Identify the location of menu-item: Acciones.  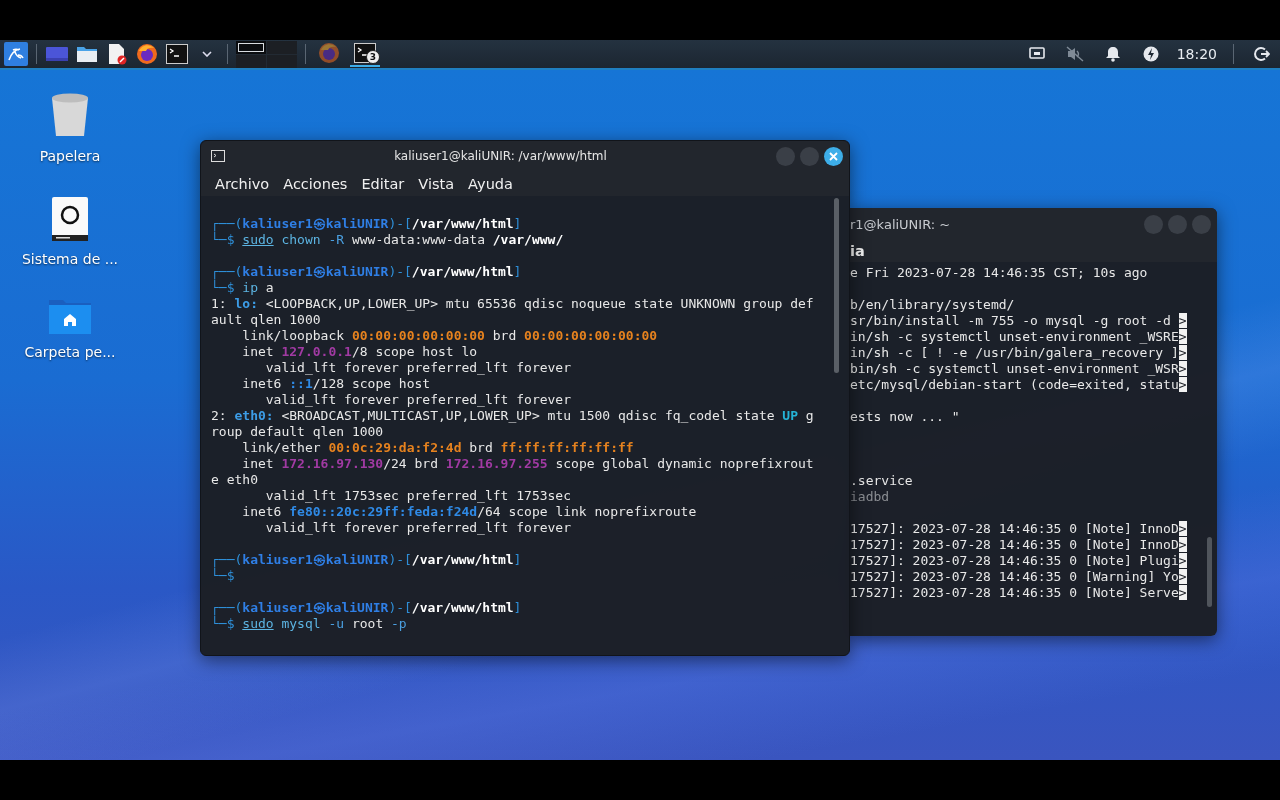
(315, 183).